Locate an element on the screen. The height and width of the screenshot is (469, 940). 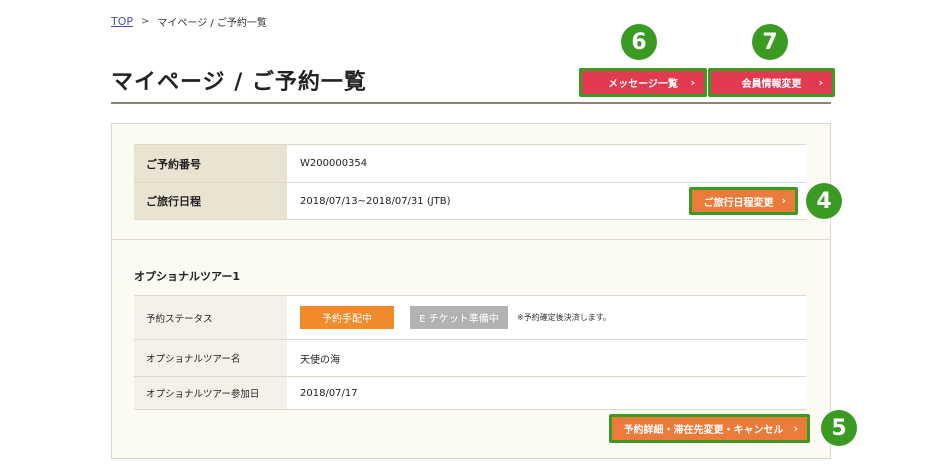
member-info-button-label: 会員情報変更 is located at coordinates (771, 84).